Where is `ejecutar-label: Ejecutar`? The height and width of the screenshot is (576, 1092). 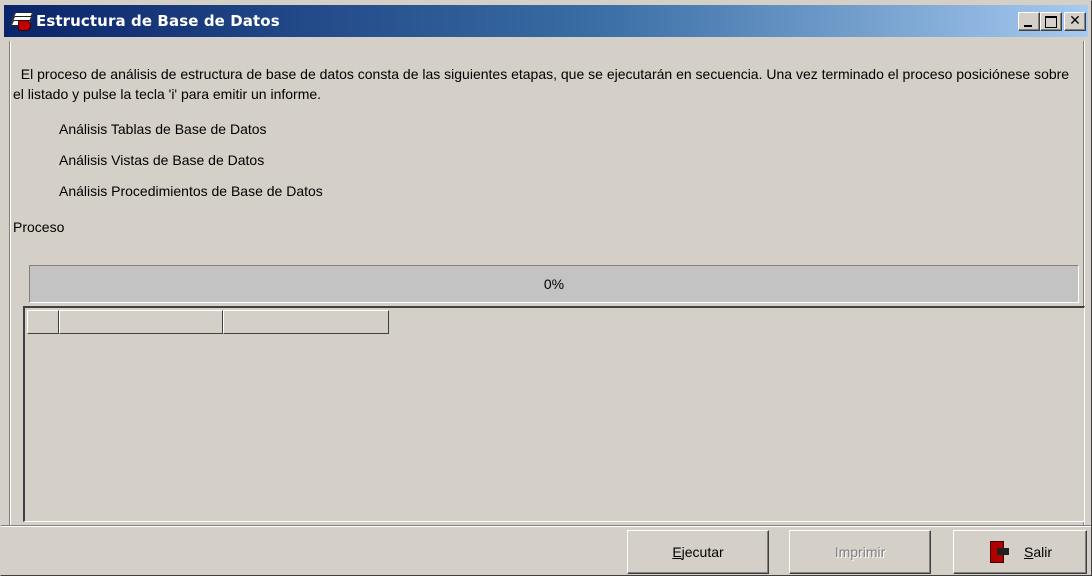
ejecutar-label: Ejecutar is located at coordinates (698, 552).